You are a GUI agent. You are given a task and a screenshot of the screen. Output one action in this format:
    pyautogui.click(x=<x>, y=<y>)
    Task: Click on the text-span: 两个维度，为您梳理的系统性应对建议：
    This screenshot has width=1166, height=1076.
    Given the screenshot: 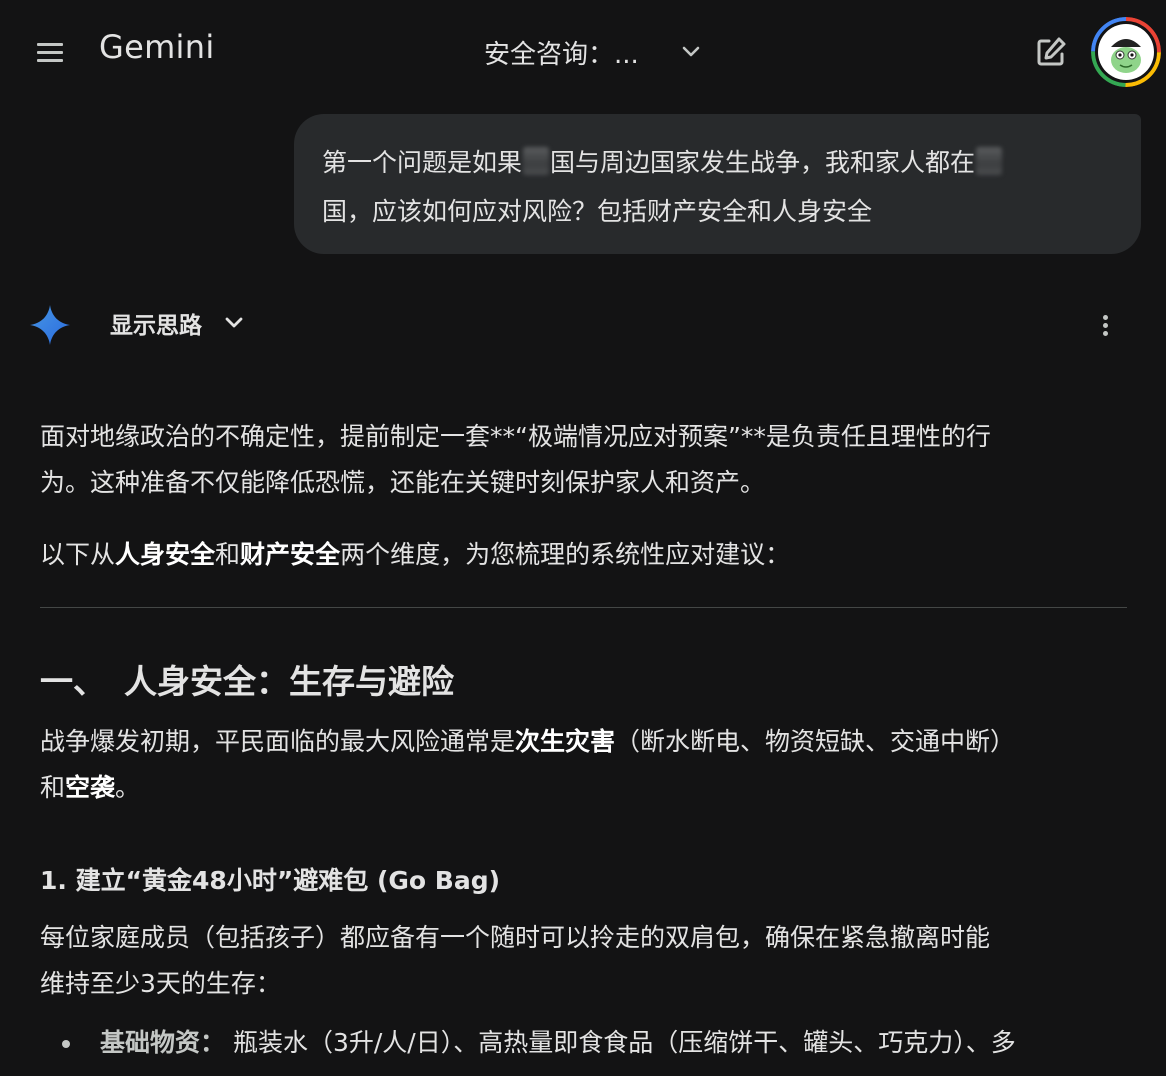 What is the action you would take?
    pyautogui.click(x=565, y=554)
    